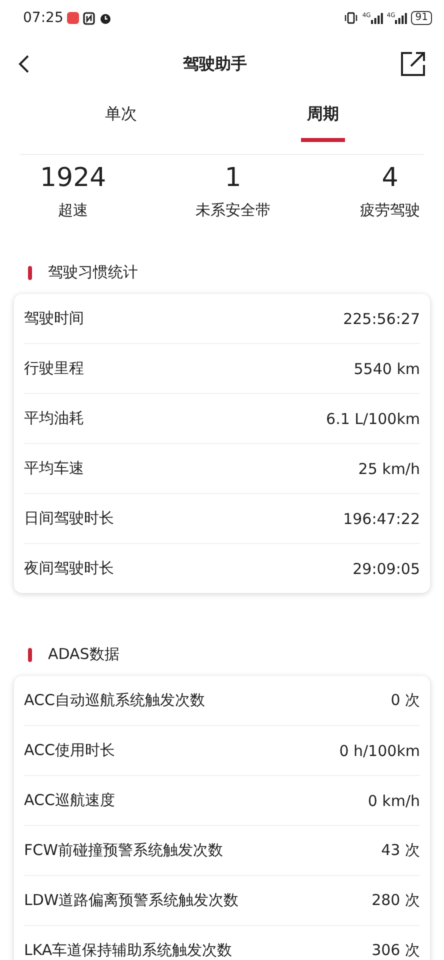 The height and width of the screenshot is (960, 444). Describe the element at coordinates (381, 519) in the screenshot. I see `row-value: 196:47:22` at that location.